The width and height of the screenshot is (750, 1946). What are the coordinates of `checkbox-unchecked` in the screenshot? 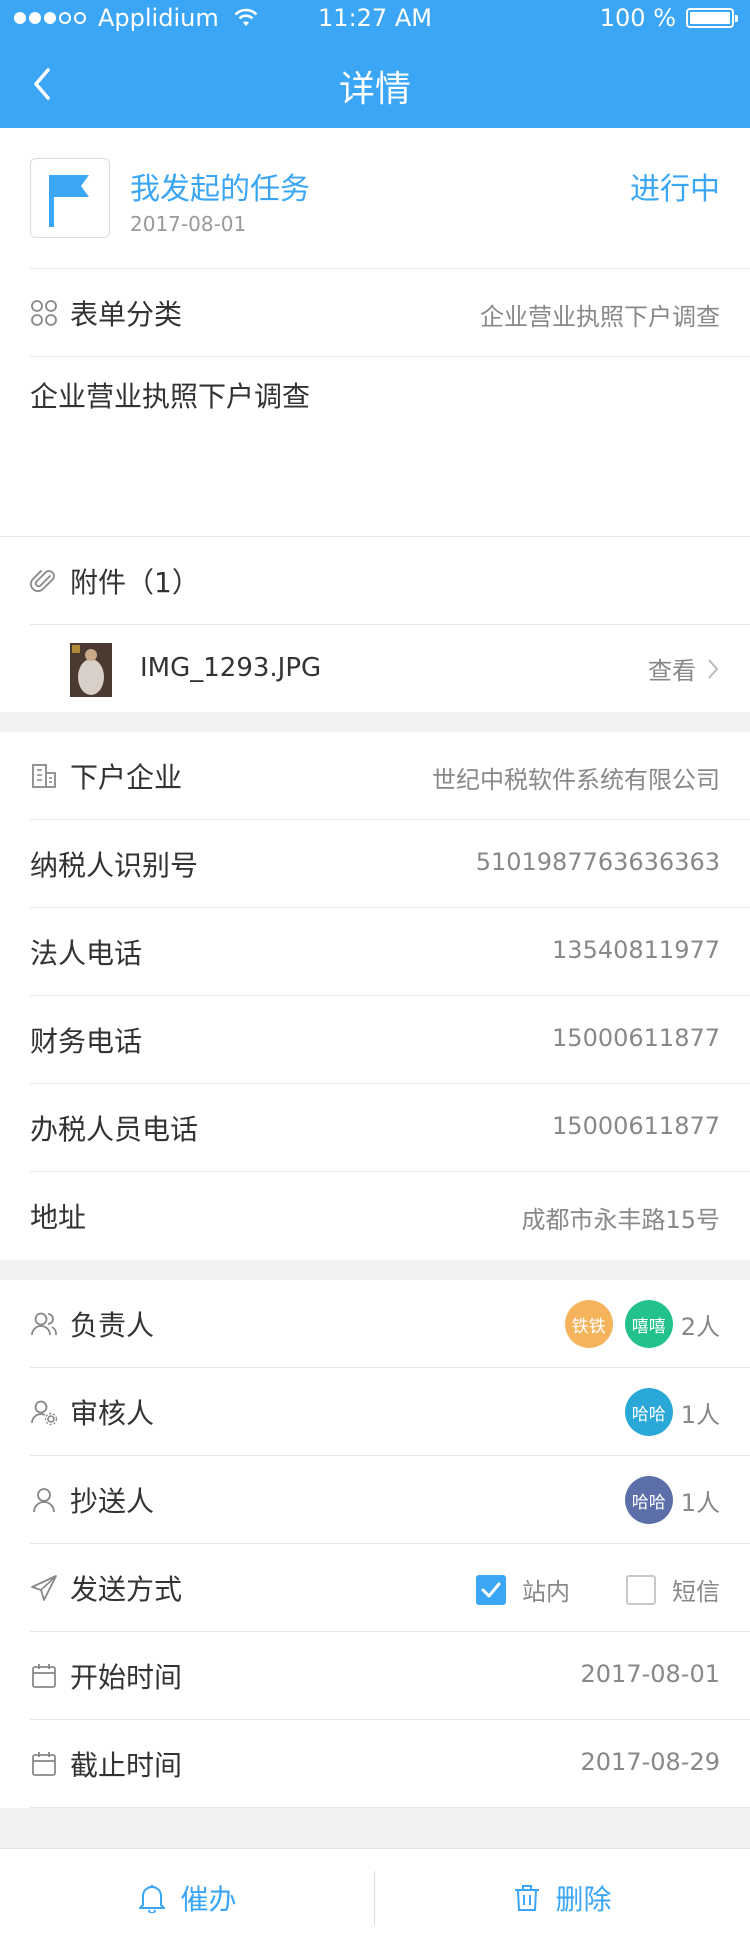 It's located at (641, 1589).